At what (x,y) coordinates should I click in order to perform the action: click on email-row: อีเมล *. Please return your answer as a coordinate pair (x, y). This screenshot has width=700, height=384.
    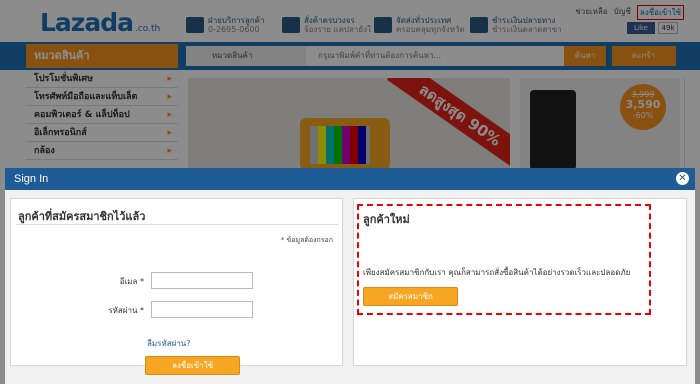
    Looking at the image, I should click on (177, 281).